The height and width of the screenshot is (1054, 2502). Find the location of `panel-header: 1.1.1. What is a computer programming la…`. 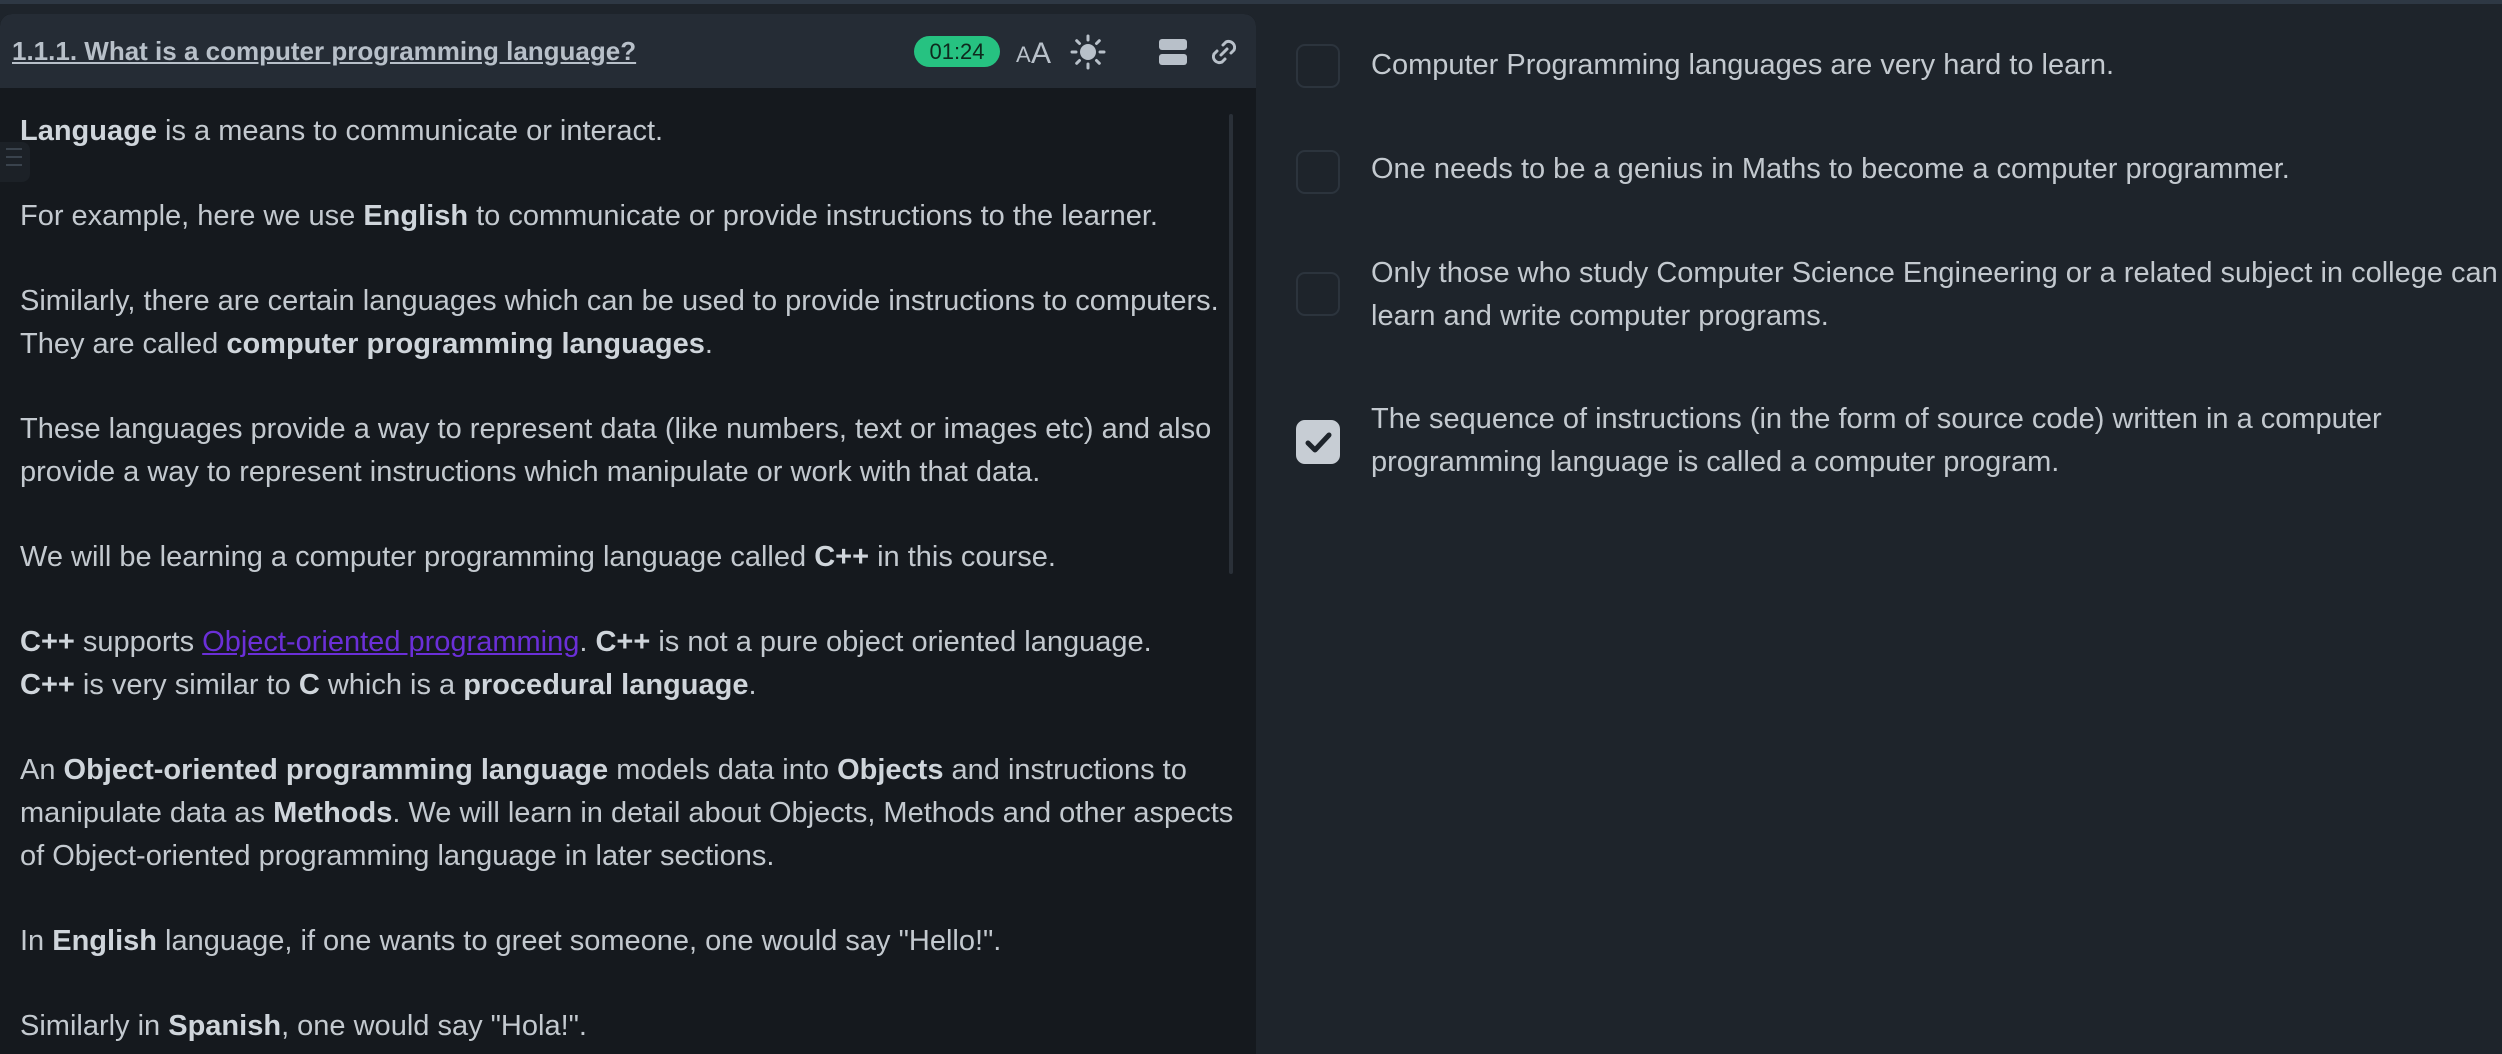

panel-header: 1.1.1. What is a computer programming la… is located at coordinates (628, 51).